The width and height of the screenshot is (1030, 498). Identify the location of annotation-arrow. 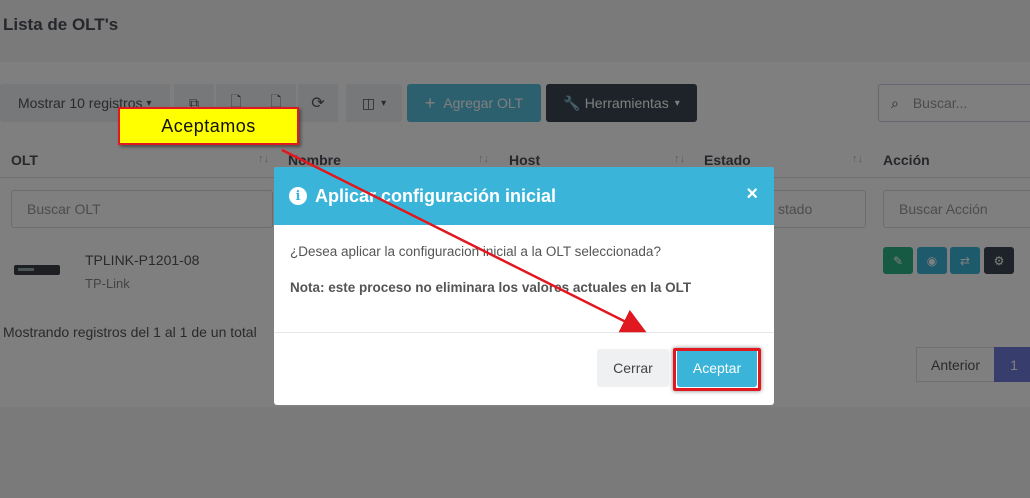
(464, 240).